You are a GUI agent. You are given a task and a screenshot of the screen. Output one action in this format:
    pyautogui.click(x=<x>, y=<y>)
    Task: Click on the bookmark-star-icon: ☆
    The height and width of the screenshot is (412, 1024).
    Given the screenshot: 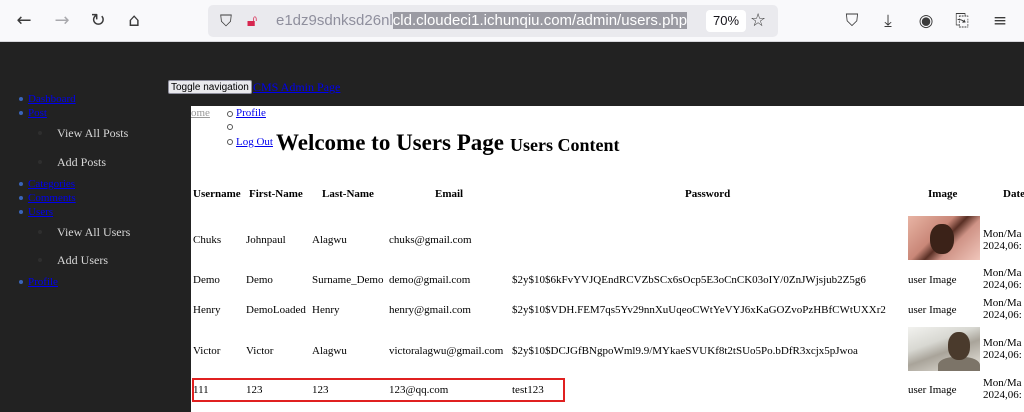 What is the action you would take?
    pyautogui.click(x=758, y=21)
    